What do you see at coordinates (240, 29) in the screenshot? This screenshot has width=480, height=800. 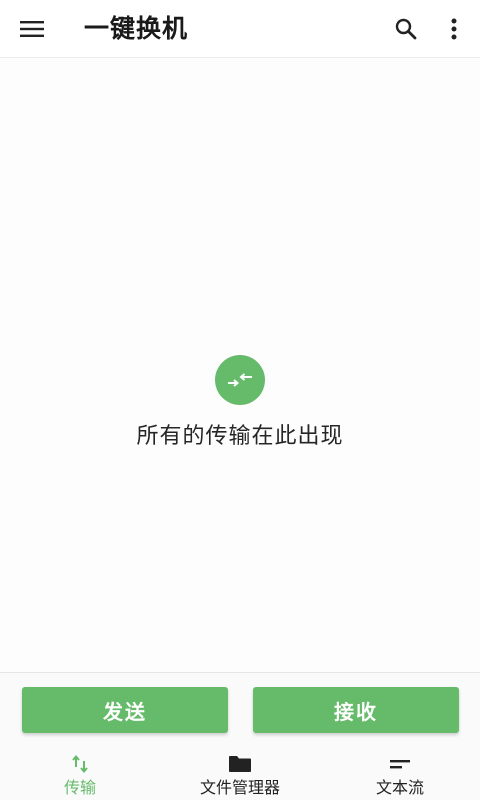 I see `top-app-bar: 一键换机` at bounding box center [240, 29].